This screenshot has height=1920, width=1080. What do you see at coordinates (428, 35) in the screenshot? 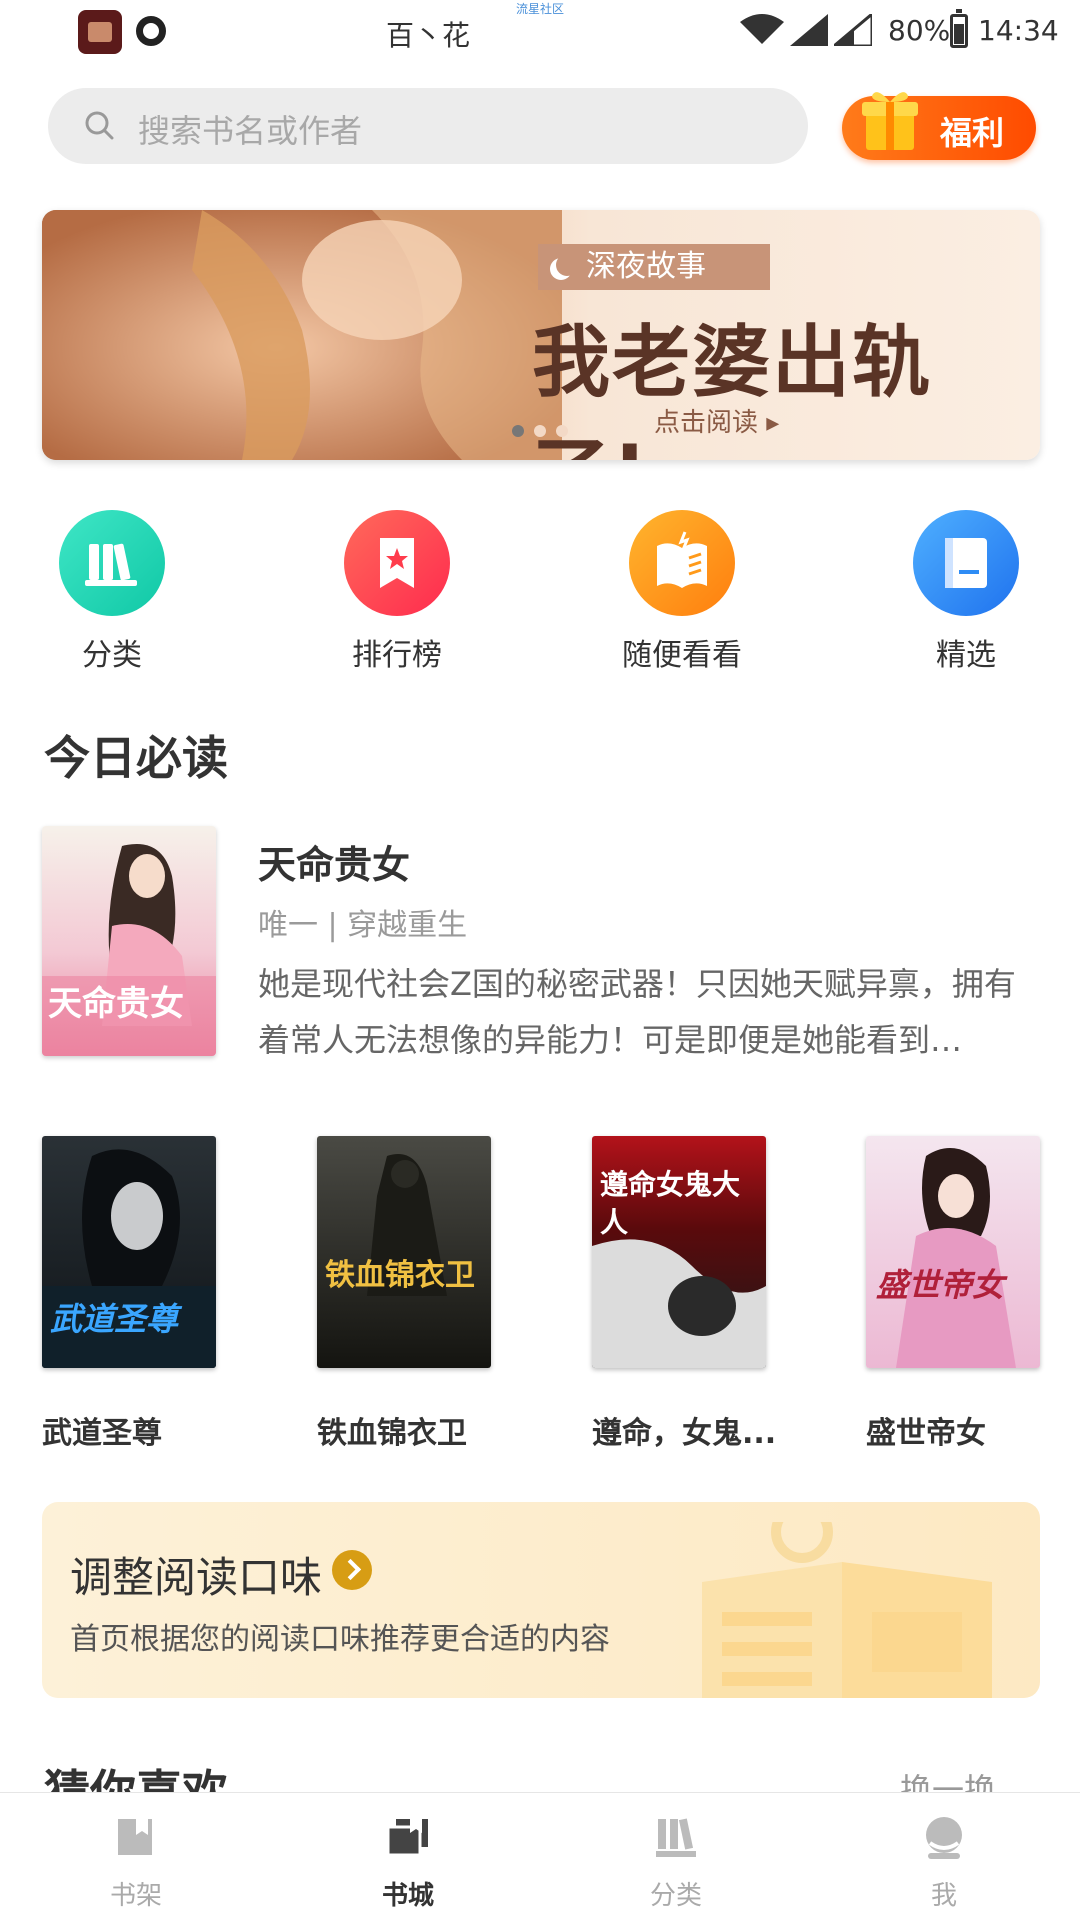
I see `carrier-name: 百丶花` at bounding box center [428, 35].